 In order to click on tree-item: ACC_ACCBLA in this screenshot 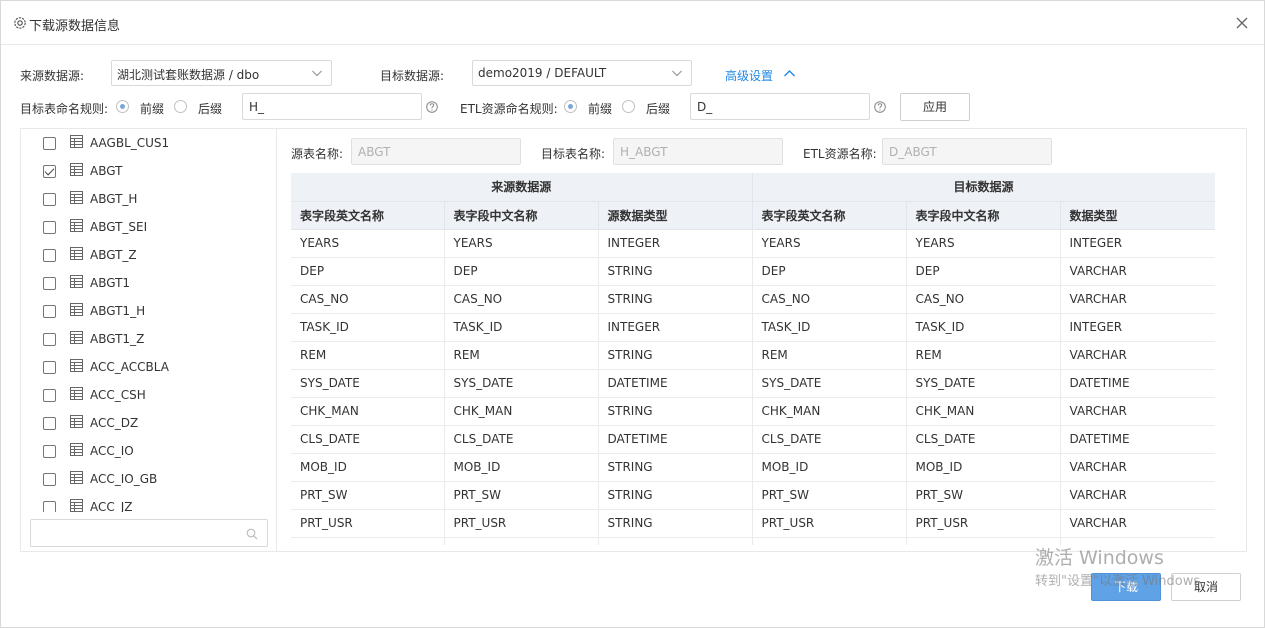, I will do `click(148, 367)`.